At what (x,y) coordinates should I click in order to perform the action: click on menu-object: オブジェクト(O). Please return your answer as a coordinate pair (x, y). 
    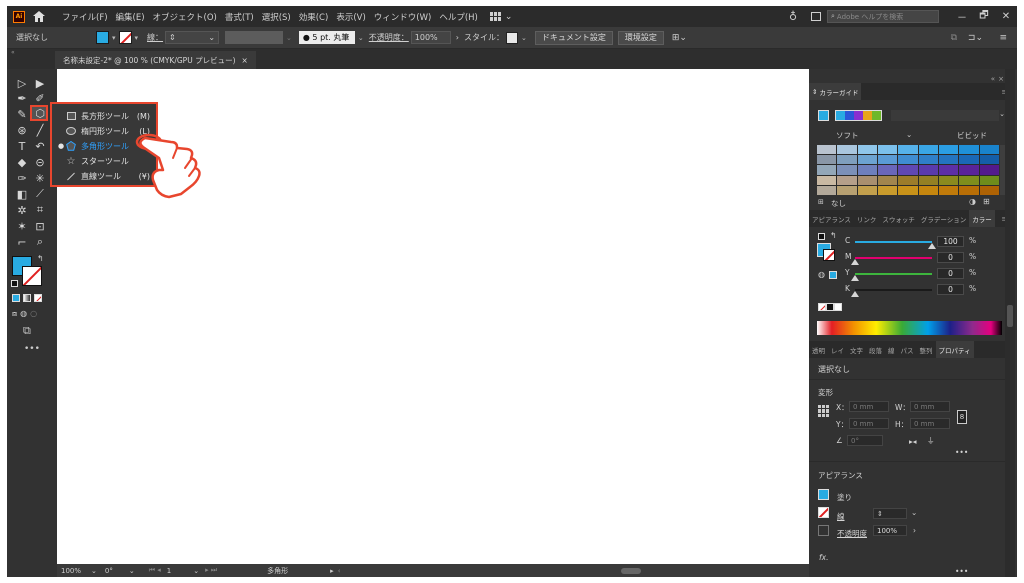
    Looking at the image, I should click on (185, 17).